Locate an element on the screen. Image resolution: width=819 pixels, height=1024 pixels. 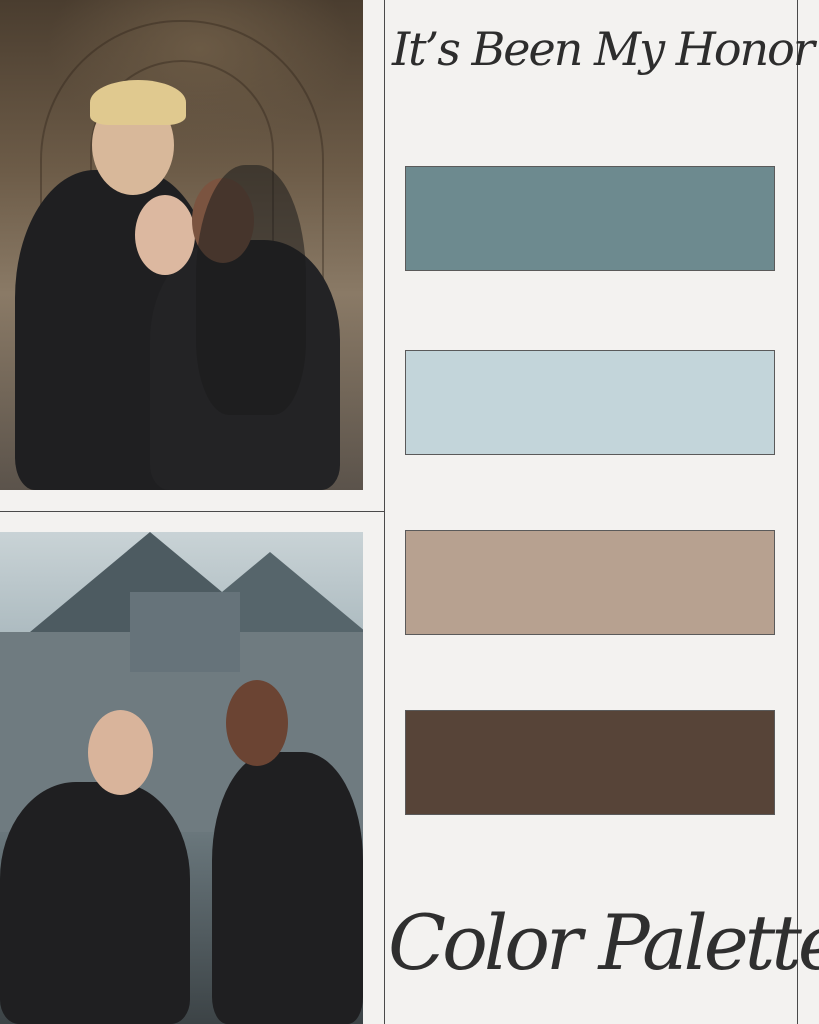
title-color-palette: Color Palette is located at coordinates (603, 942).